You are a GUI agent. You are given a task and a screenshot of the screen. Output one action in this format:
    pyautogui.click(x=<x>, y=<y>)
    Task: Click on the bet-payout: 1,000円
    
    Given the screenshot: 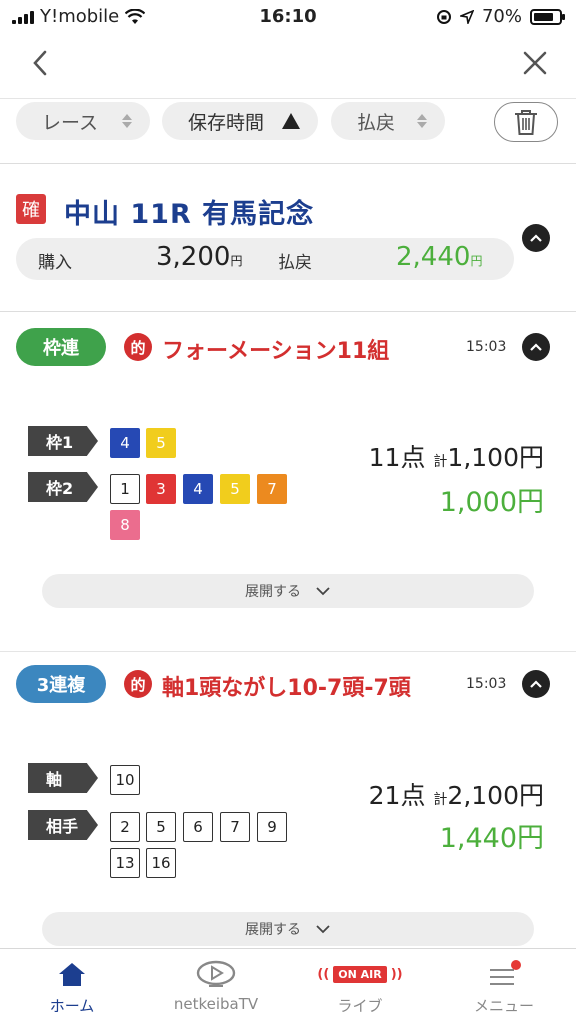 What is the action you would take?
    pyautogui.click(x=491, y=502)
    